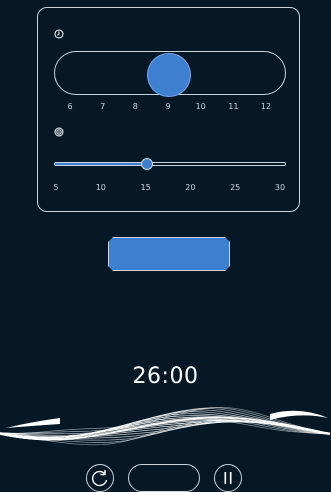  I want to click on minutes-slider-fill, so click(101, 164).